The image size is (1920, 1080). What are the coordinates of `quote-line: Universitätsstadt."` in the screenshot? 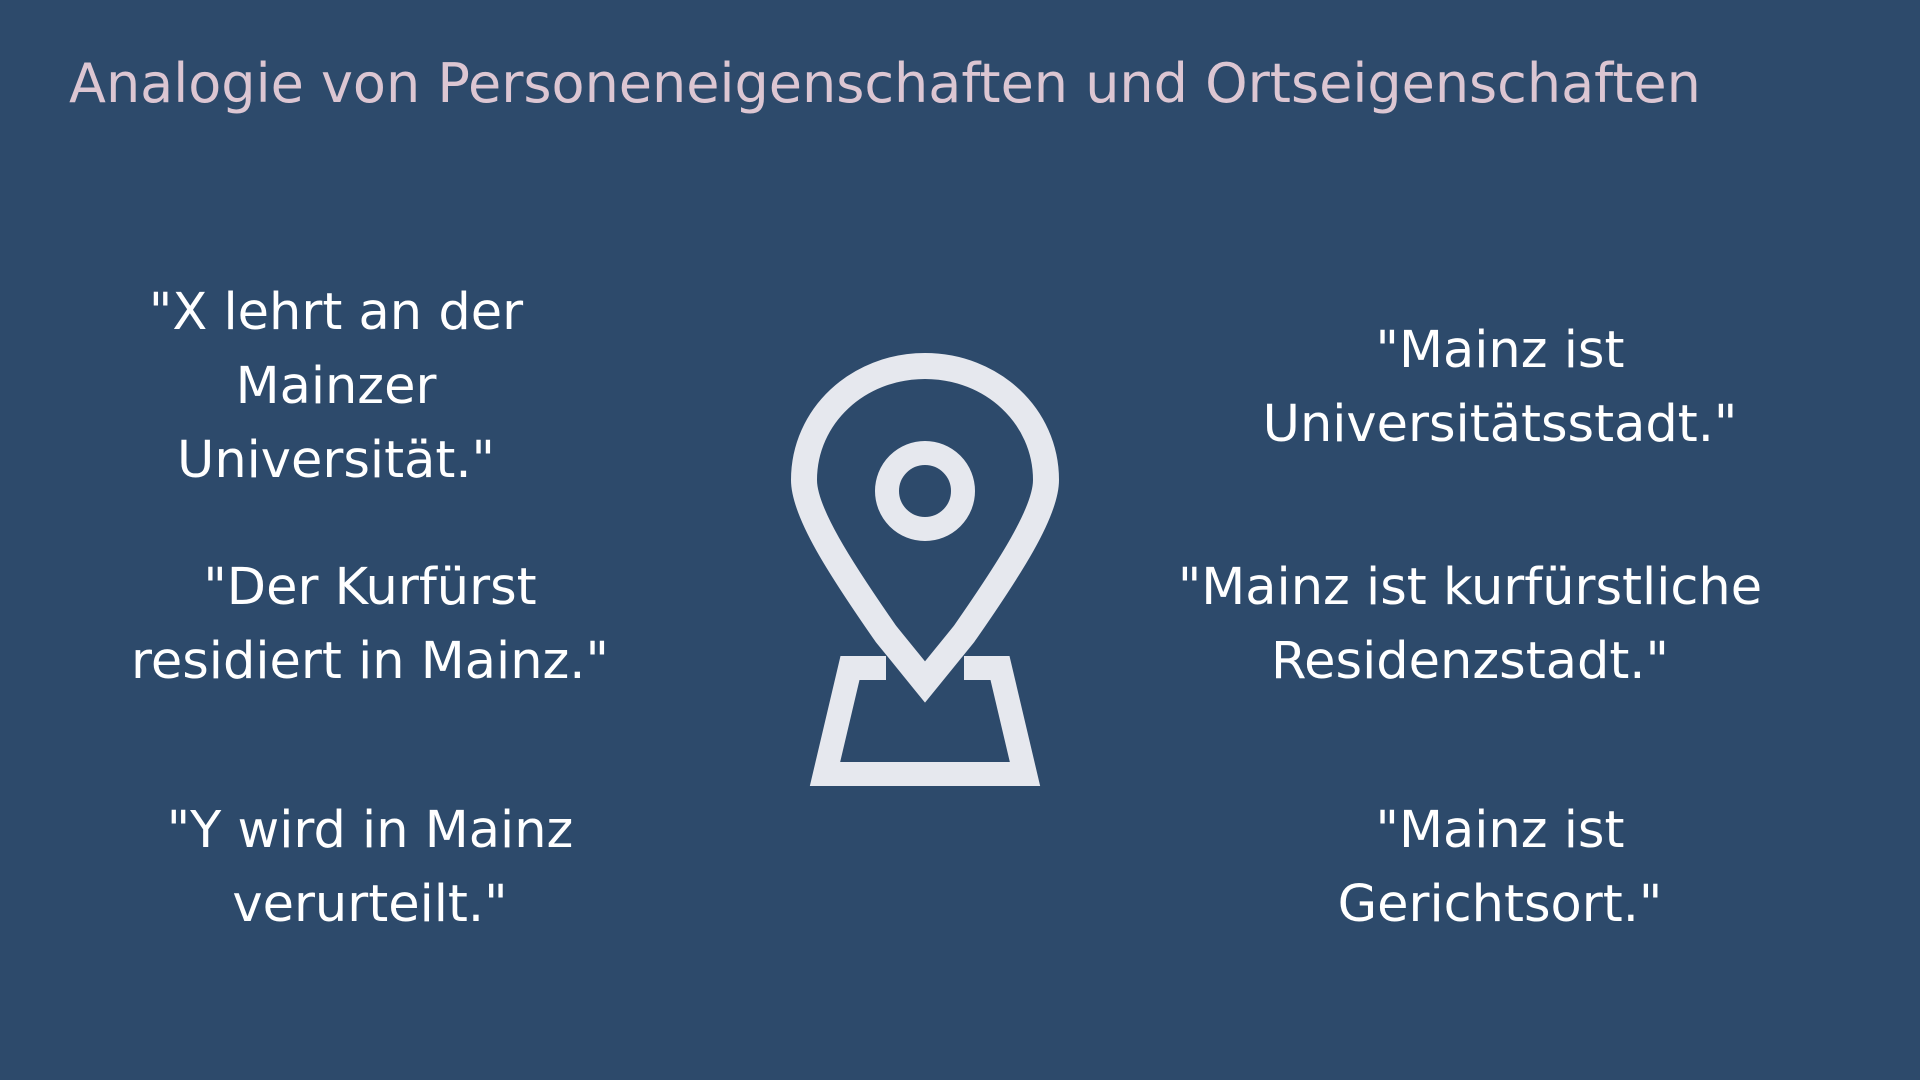 It's located at (1500, 424).